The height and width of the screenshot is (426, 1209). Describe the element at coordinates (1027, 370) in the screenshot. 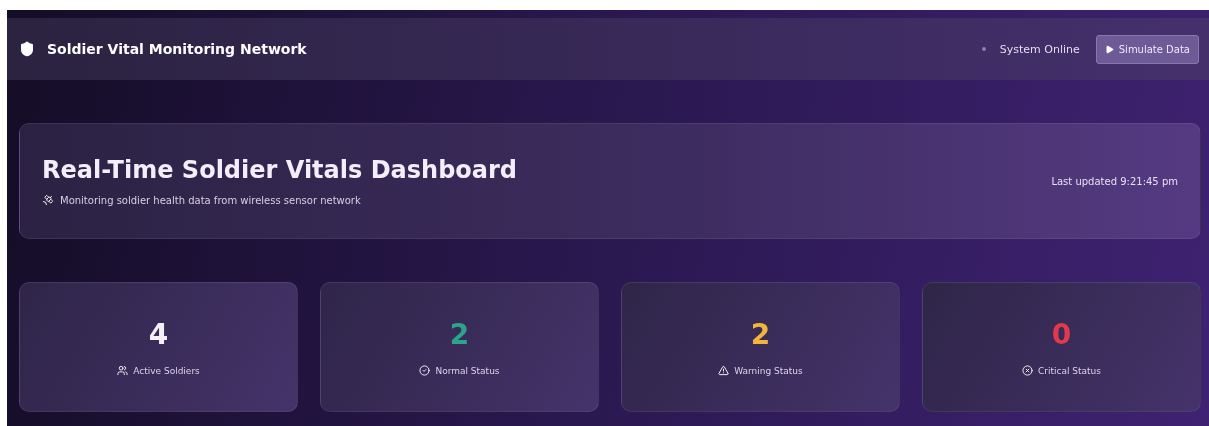

I see `x-circle-icon` at that location.